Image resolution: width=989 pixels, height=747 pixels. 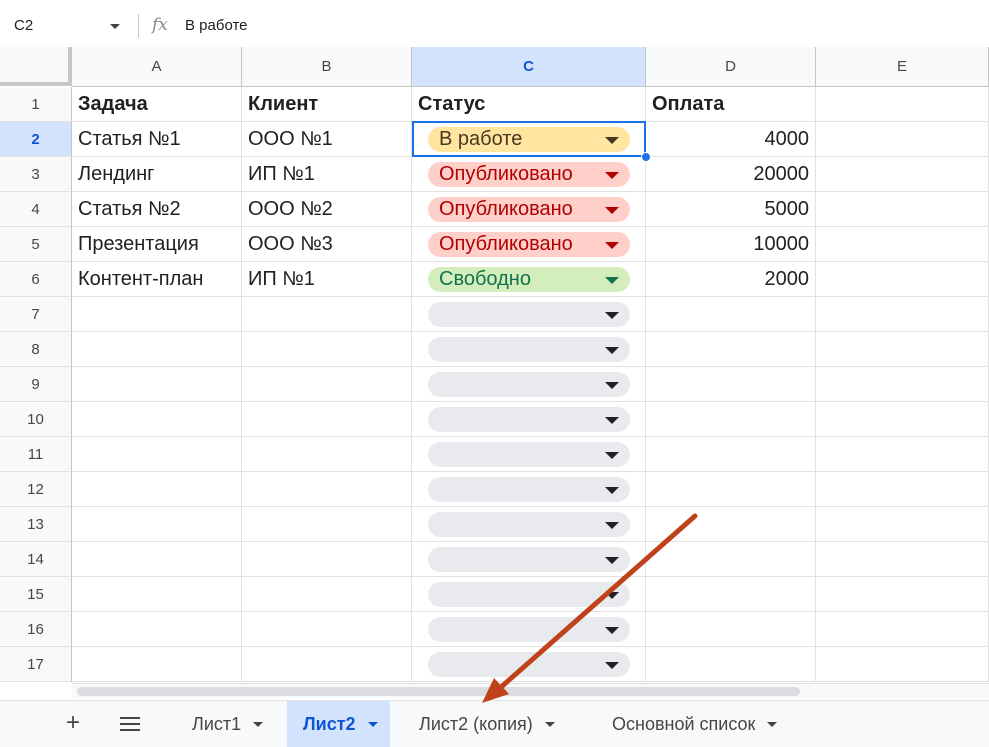 I want to click on cell-b1: Клиент, so click(x=327, y=104).